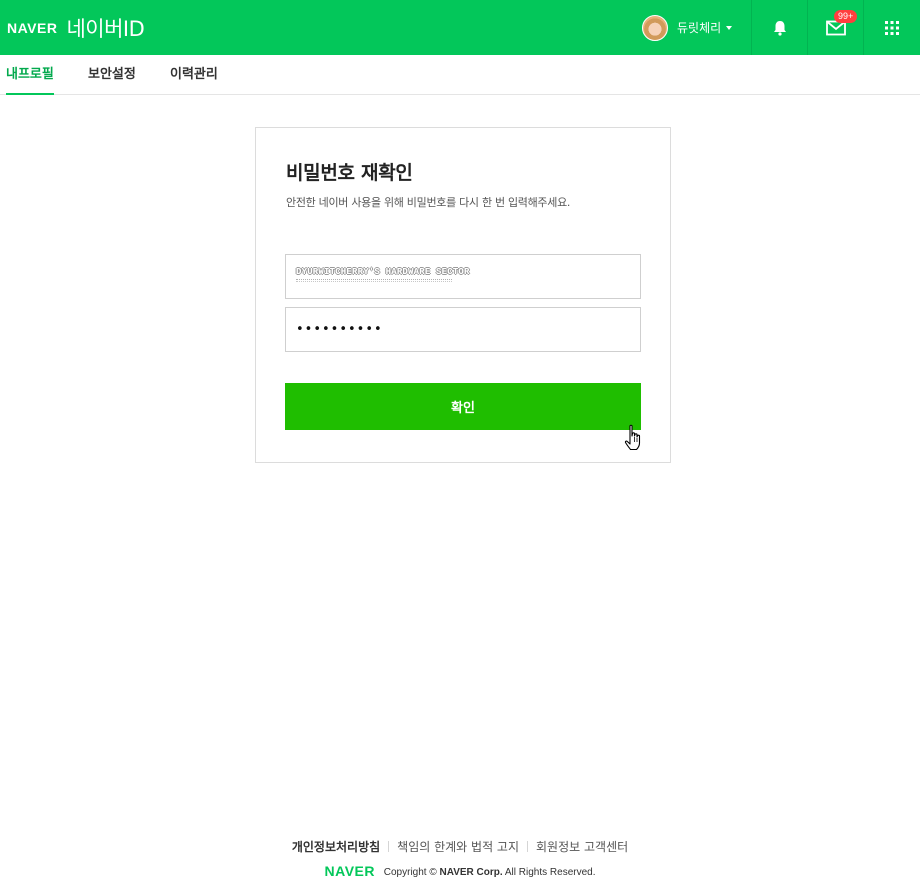  Describe the element at coordinates (550, 872) in the screenshot. I see `copyright-suffix: All Rights Reserved.` at that location.